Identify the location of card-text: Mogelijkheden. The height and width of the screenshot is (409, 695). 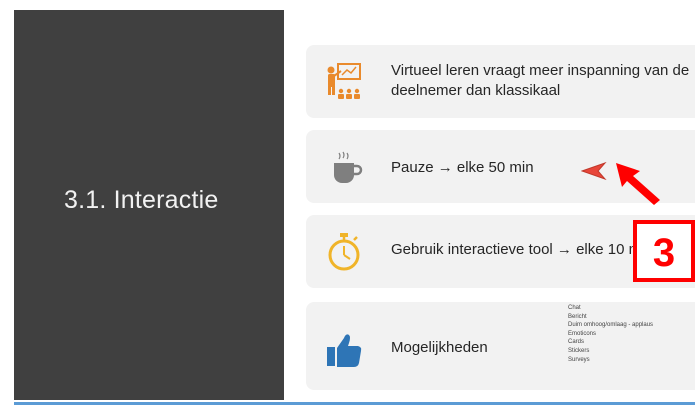
(439, 347).